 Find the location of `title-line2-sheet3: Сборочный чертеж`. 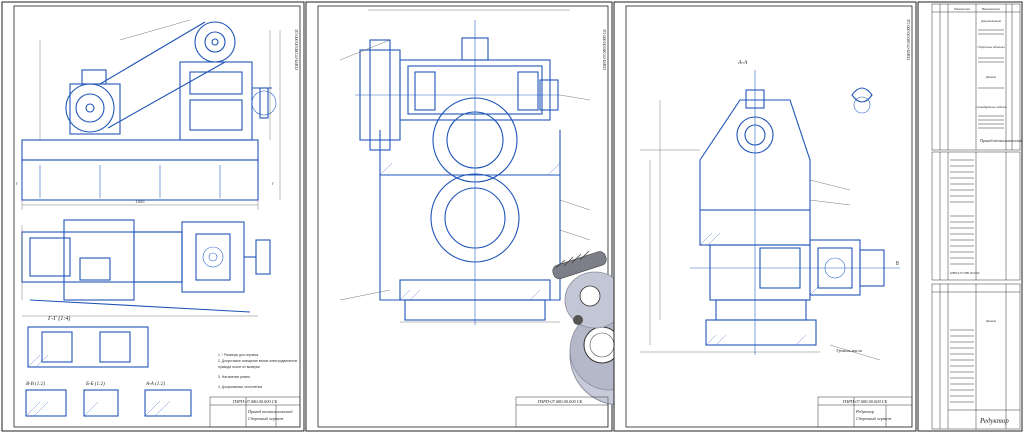

title-line2-sheet3: Сборочный чертеж is located at coordinates (874, 418).